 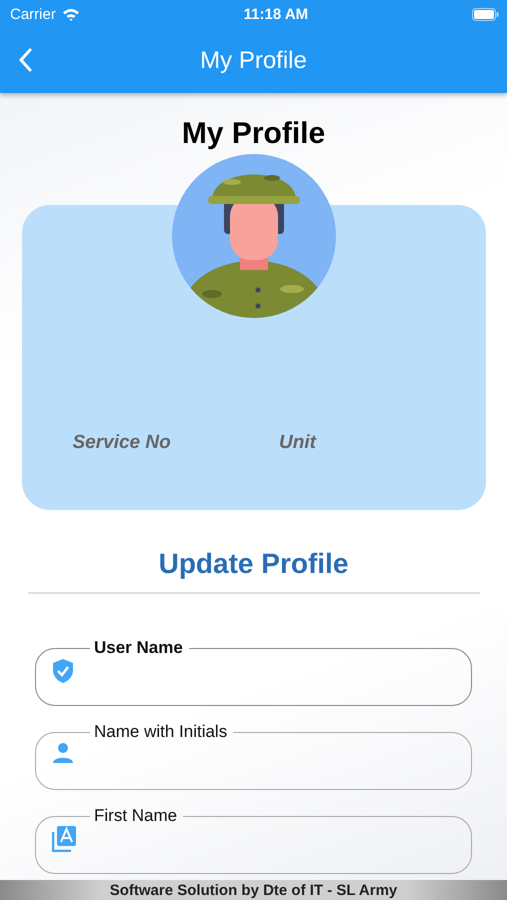 What do you see at coordinates (298, 443) in the screenshot?
I see `card-label: Unit` at bounding box center [298, 443].